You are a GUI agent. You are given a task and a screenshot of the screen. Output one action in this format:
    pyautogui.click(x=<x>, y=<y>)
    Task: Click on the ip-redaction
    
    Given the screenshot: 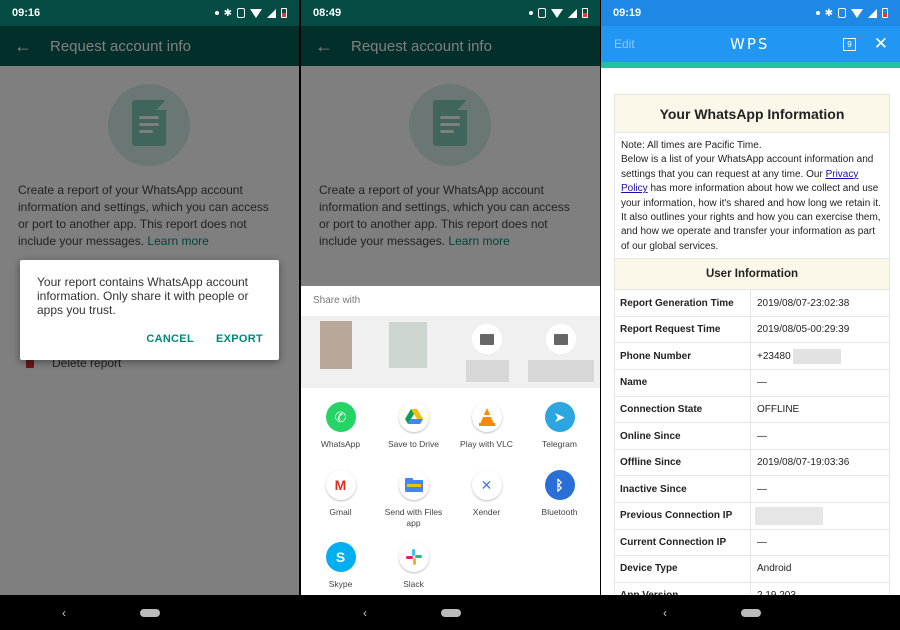 What is the action you would take?
    pyautogui.click(x=789, y=515)
    